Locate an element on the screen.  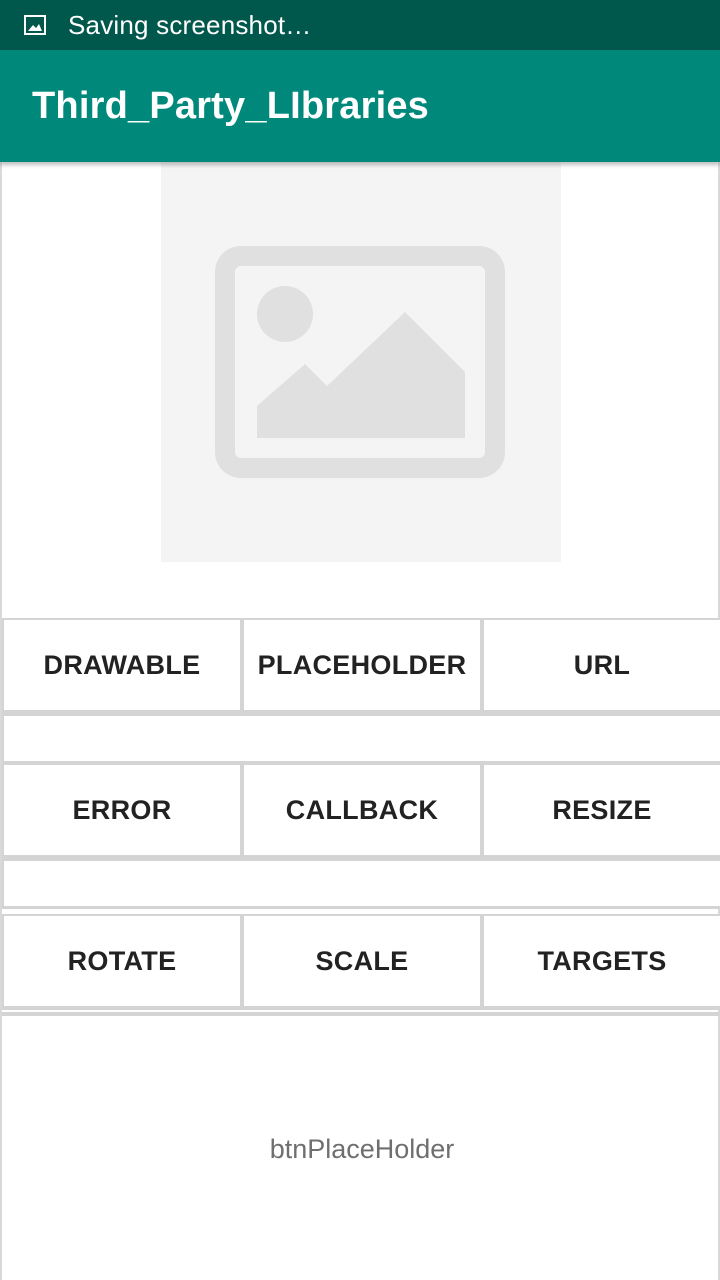
url-button: URL is located at coordinates (601, 666).